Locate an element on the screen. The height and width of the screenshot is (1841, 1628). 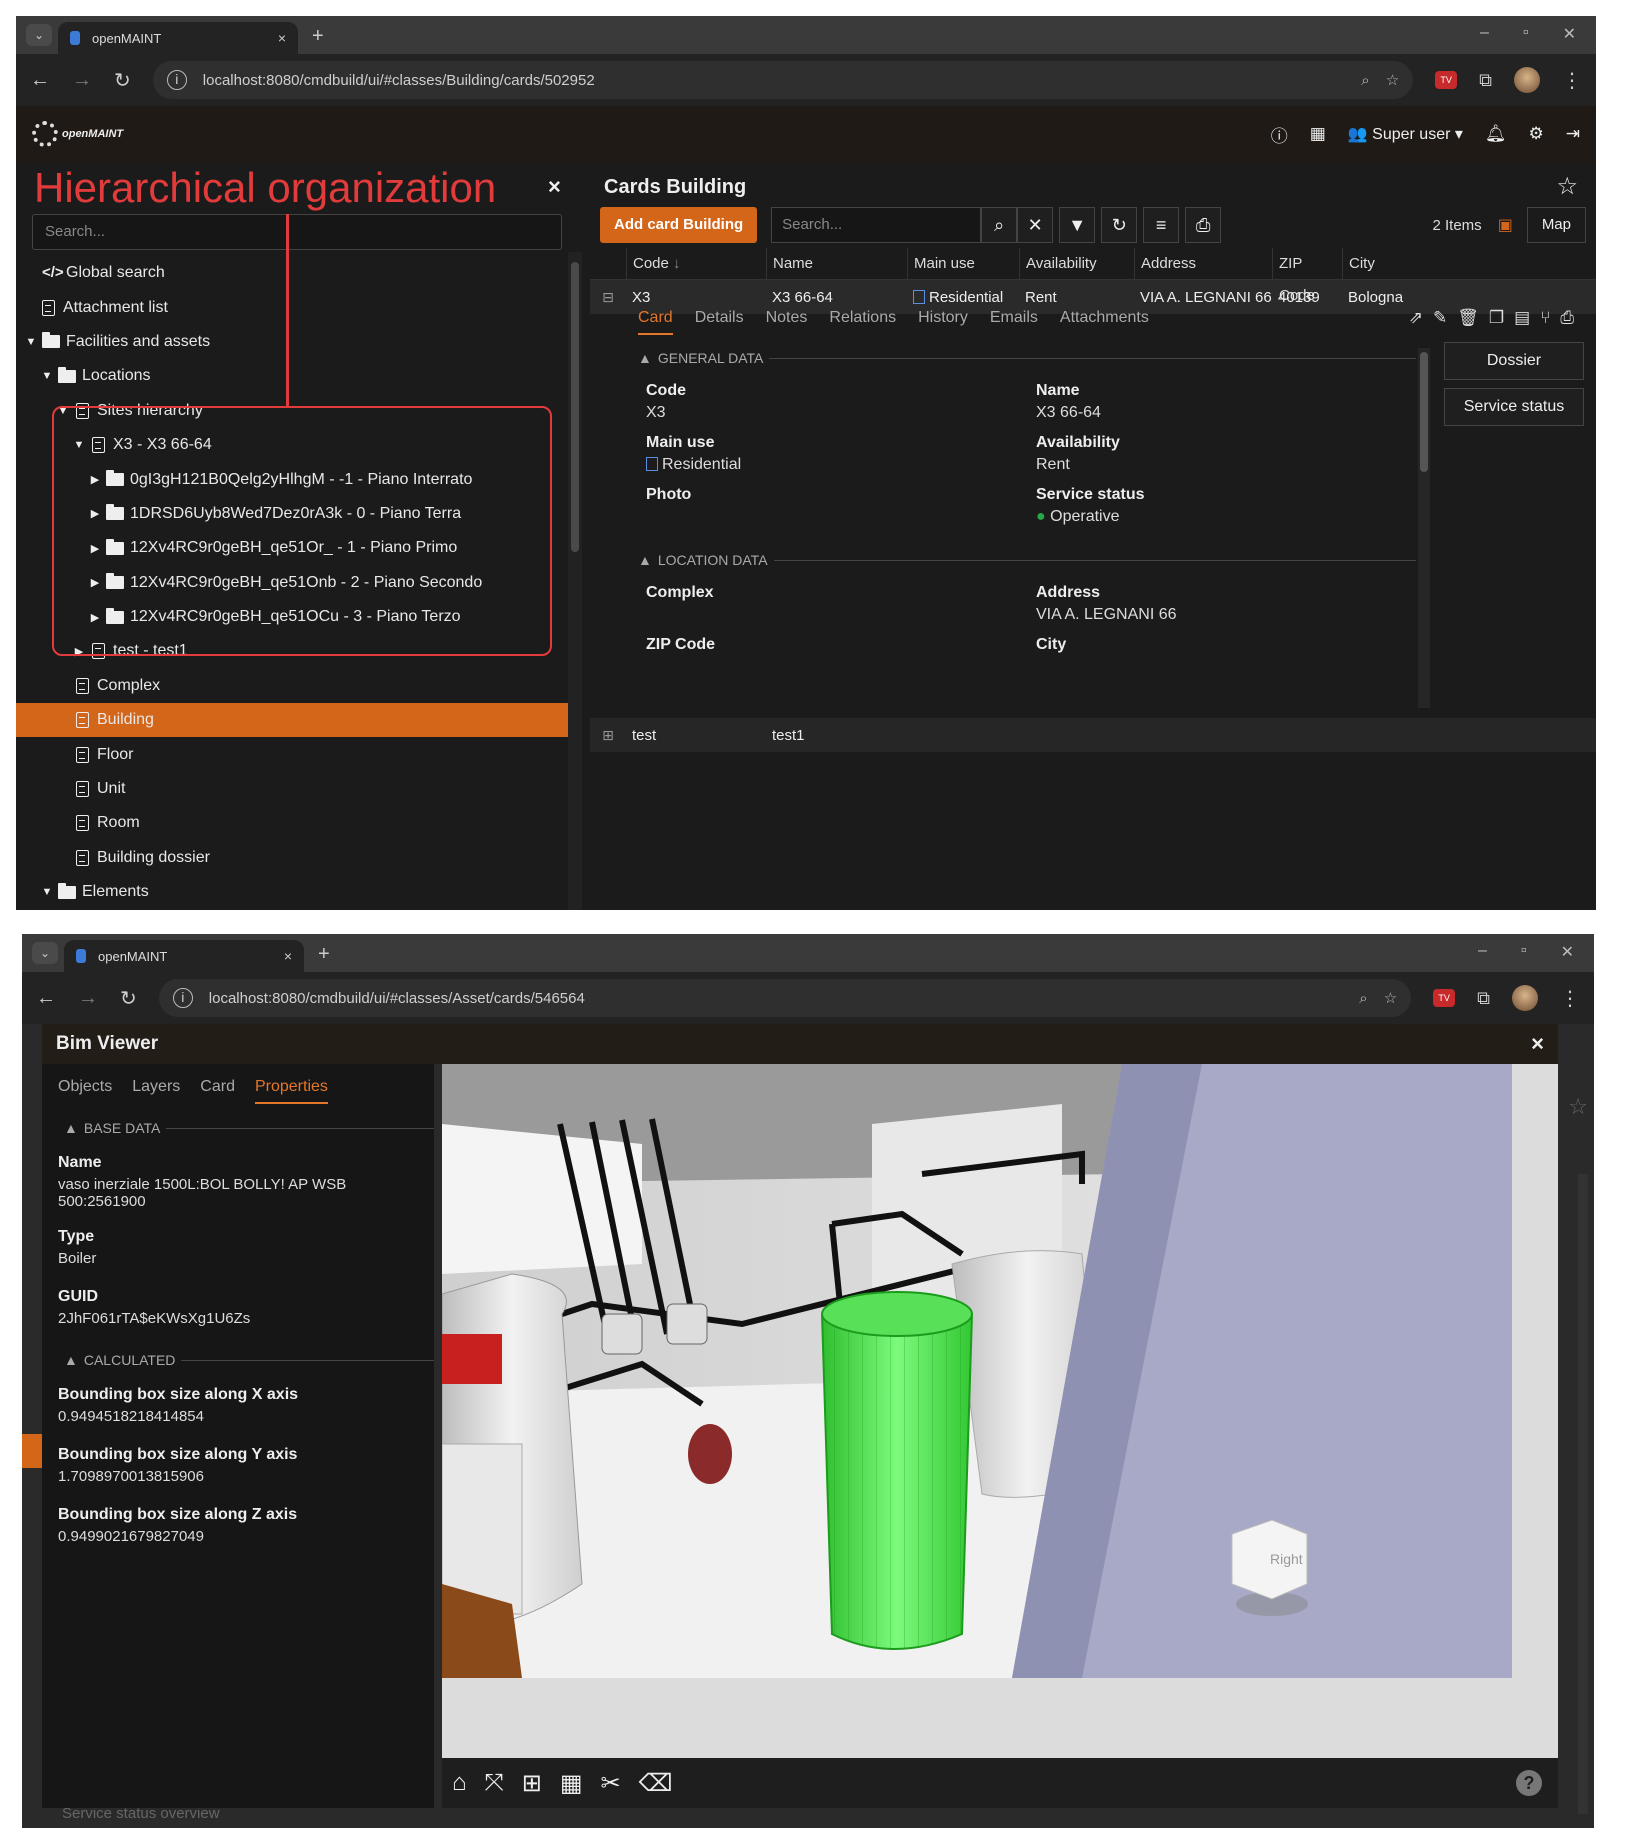
search-icon: ⌕ is located at coordinates (999, 225).